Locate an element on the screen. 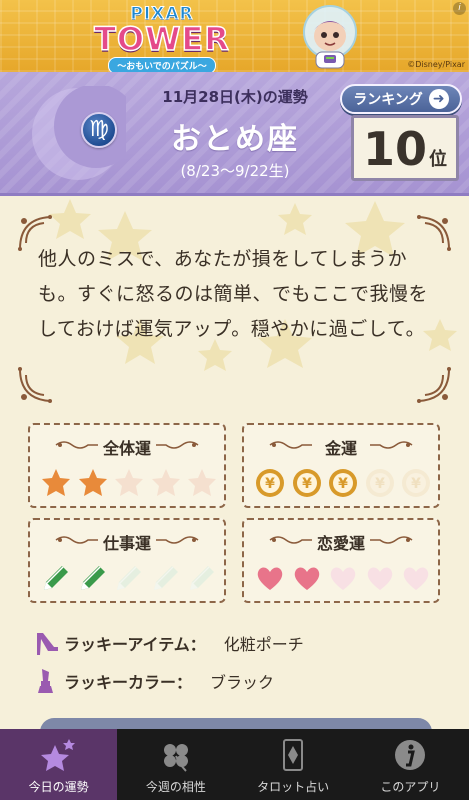  pixar-tower-logo: PIXAR TOWER 〜おもいでのパズル〜 is located at coordinates (162, 38).